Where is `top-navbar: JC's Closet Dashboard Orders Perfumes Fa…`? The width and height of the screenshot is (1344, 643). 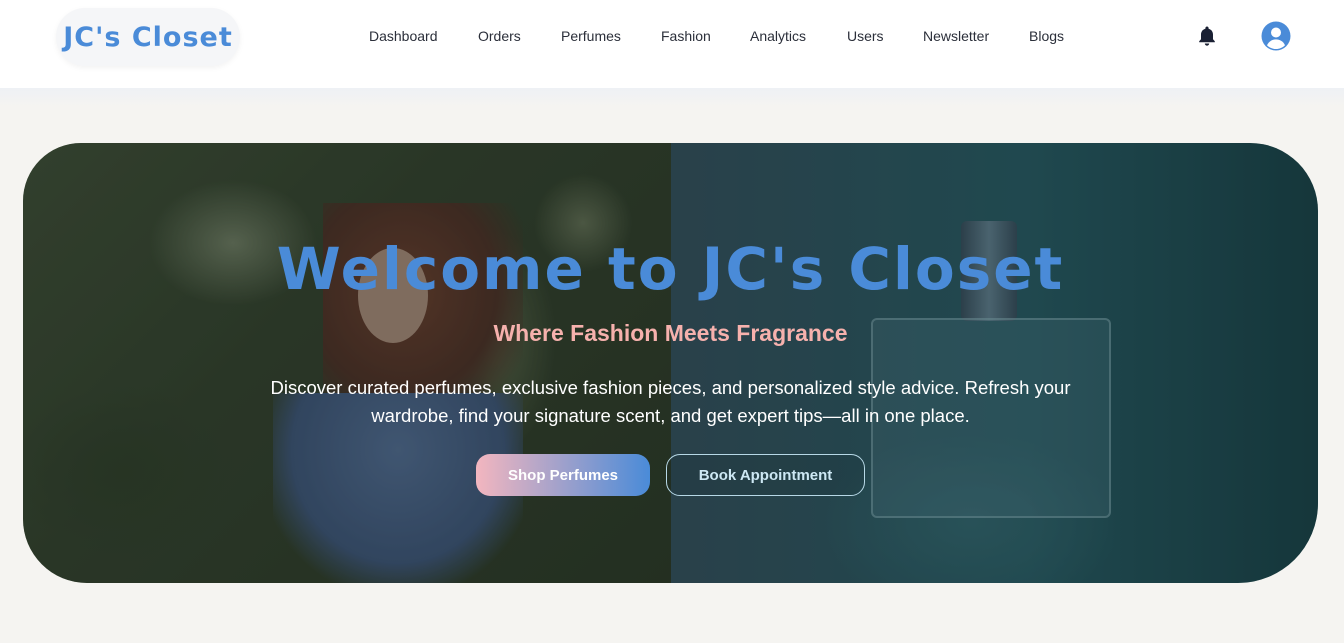 top-navbar: JC's Closet Dashboard Orders Perfumes Fa… is located at coordinates (672, 44).